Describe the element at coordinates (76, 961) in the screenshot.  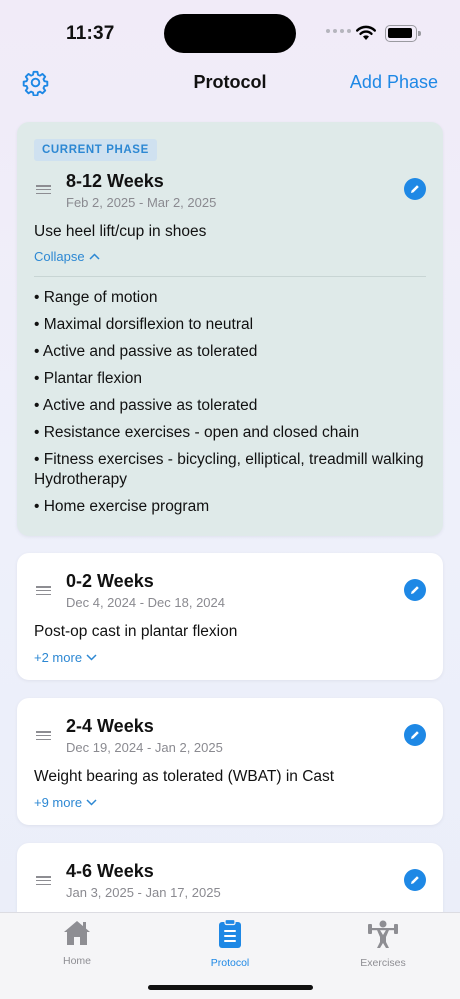
I see `tab-label: Home` at that location.